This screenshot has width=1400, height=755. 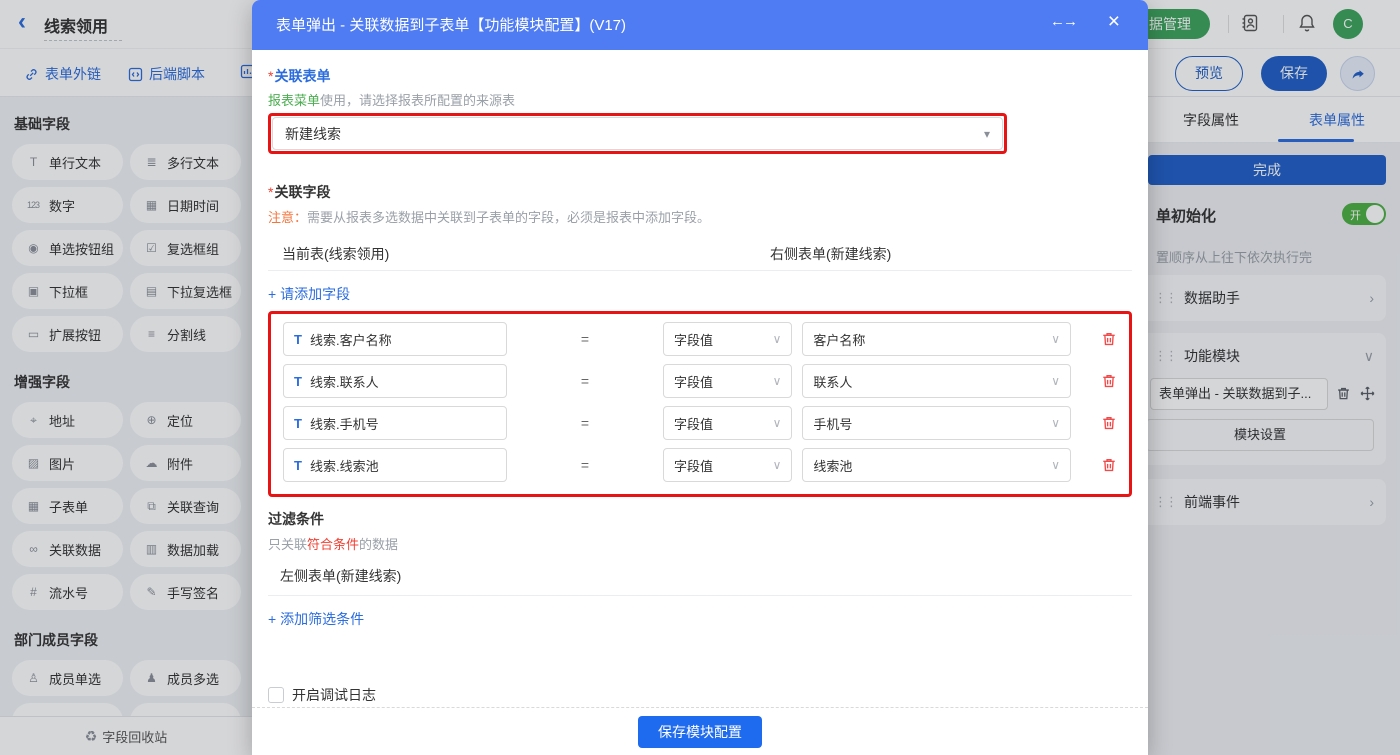 I want to click on mapping-row: T 线索.联系人 = 字段值 ∨ 联系人 ∨, so click(x=700, y=381).